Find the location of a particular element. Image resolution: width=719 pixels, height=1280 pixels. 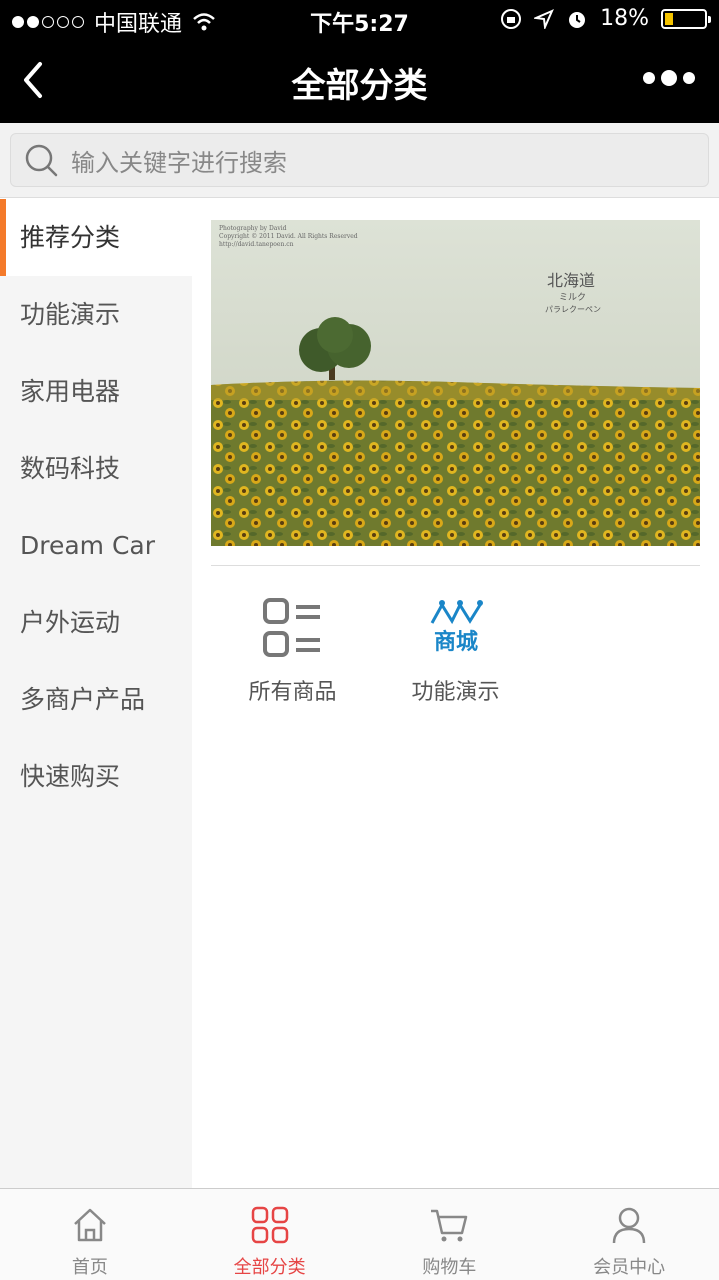

nav-bar: 全部分类 is located at coordinates (359, 81).